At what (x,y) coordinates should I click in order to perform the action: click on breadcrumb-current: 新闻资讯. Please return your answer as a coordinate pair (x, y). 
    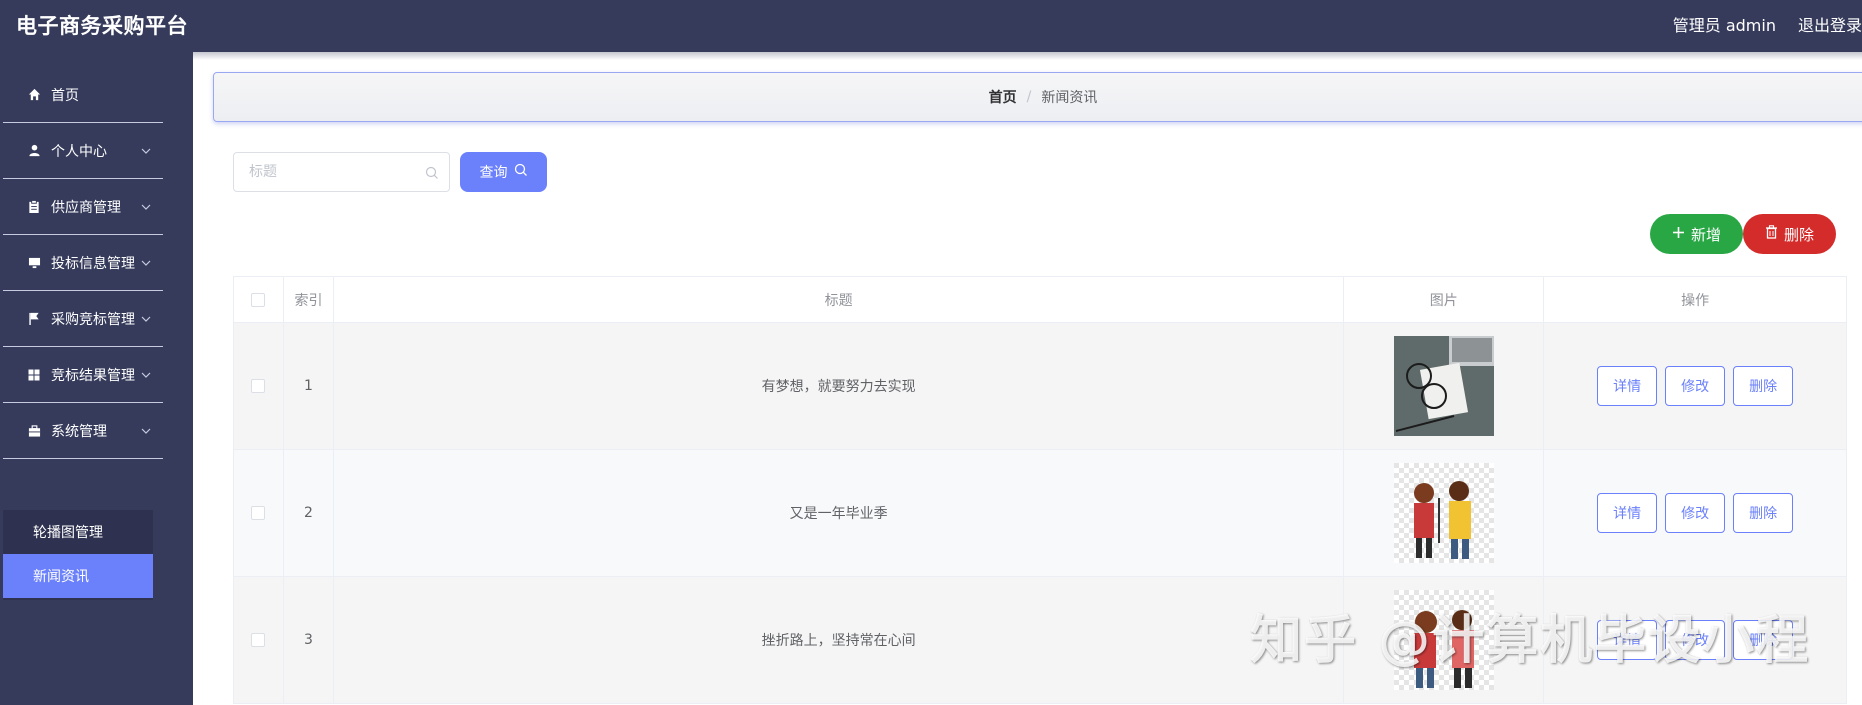
    Looking at the image, I should click on (1069, 98).